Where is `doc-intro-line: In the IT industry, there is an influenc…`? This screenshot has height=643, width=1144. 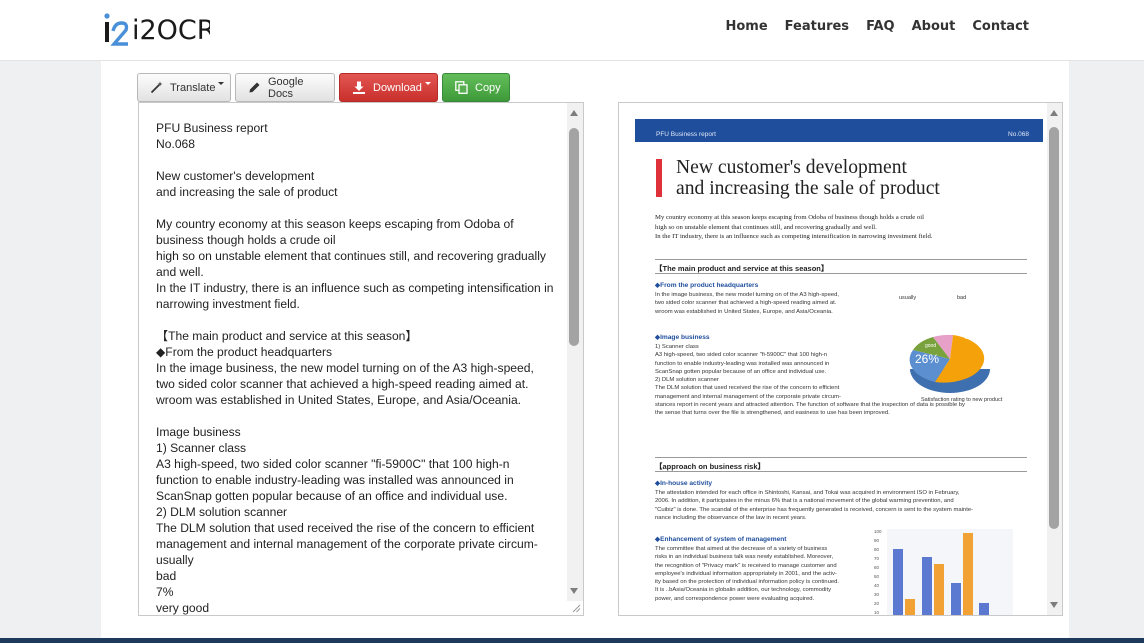 doc-intro-line: In the IT industry, there is an influenc… is located at coordinates (794, 236).